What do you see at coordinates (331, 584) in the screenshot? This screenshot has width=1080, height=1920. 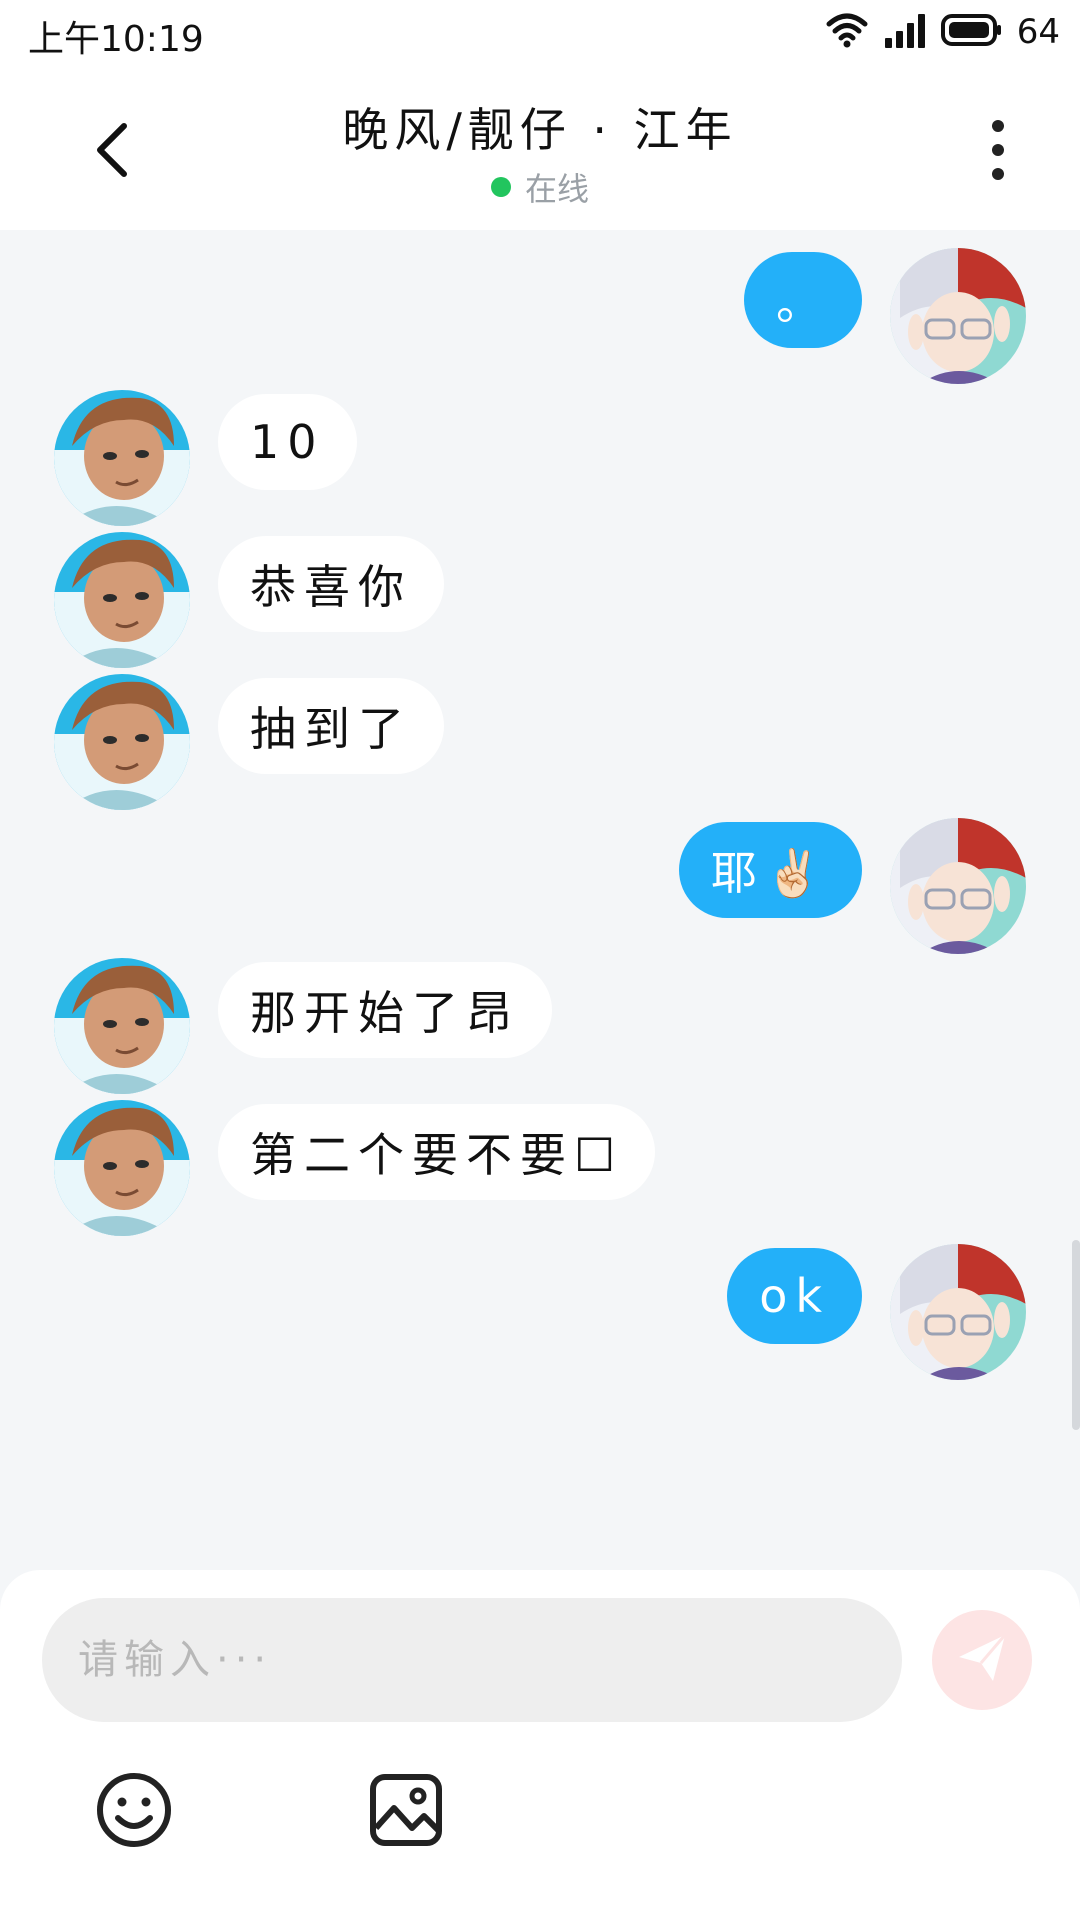 I see `message-bubble-incoming: 恭喜你` at bounding box center [331, 584].